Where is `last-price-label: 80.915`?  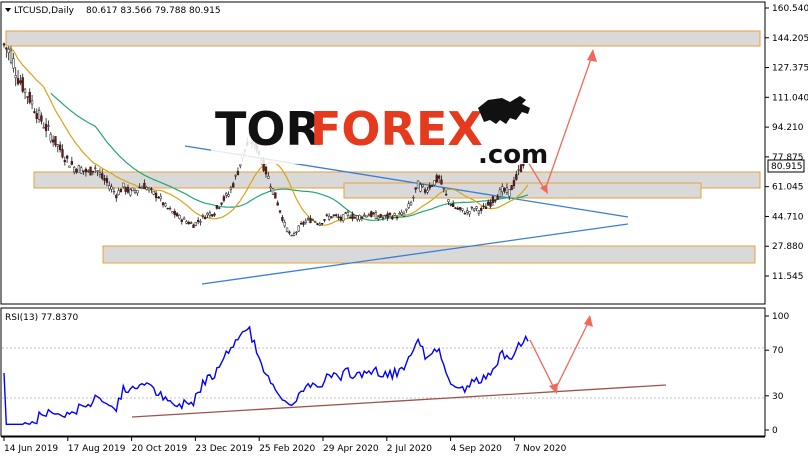
last-price-label: 80.915 is located at coordinates (787, 167).